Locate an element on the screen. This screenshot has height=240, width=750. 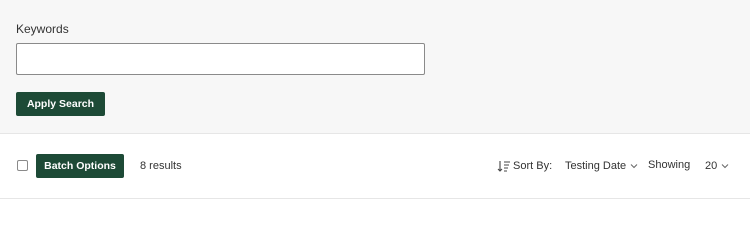
sort-by-label: Sort By: is located at coordinates (533, 166).